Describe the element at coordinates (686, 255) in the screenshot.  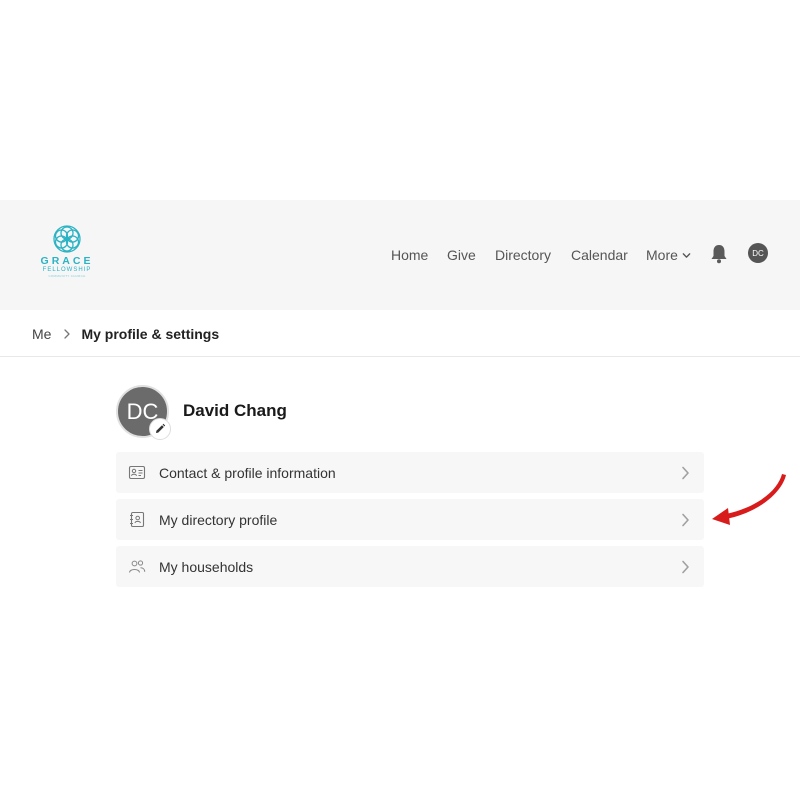
I see `chevron-down-icon` at that location.